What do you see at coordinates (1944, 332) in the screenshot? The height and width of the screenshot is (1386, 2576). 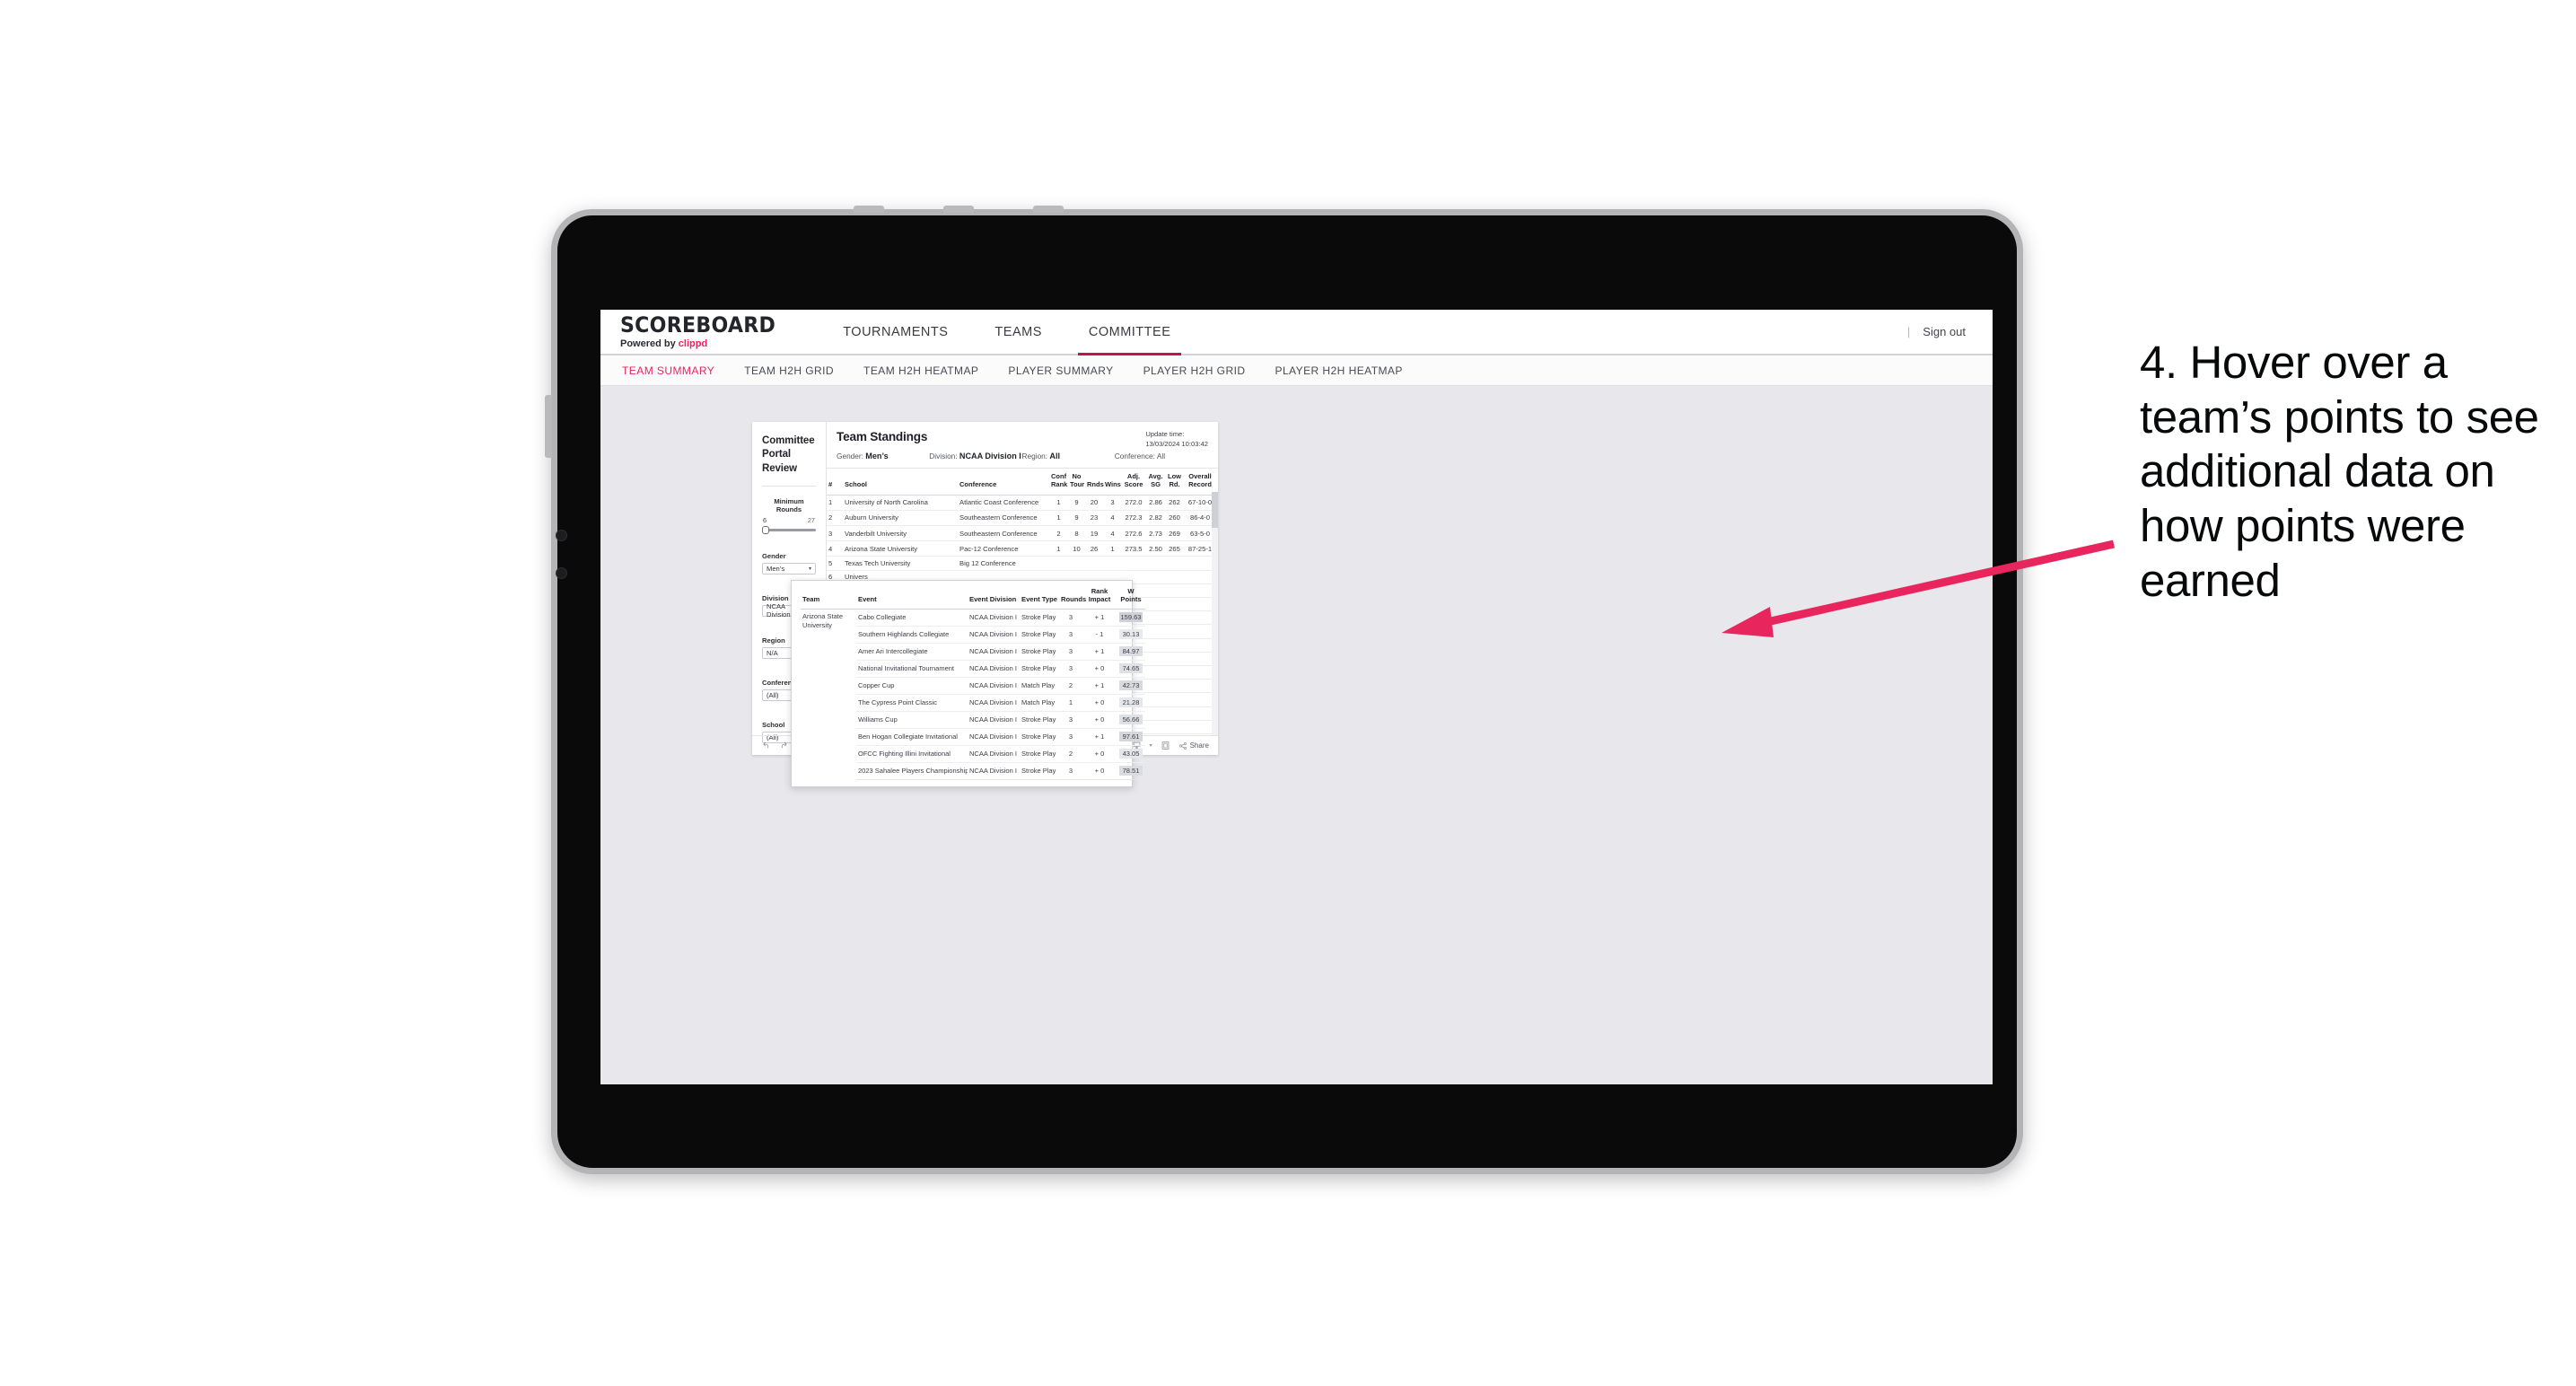 I see `sign-out-link: Sign out` at bounding box center [1944, 332].